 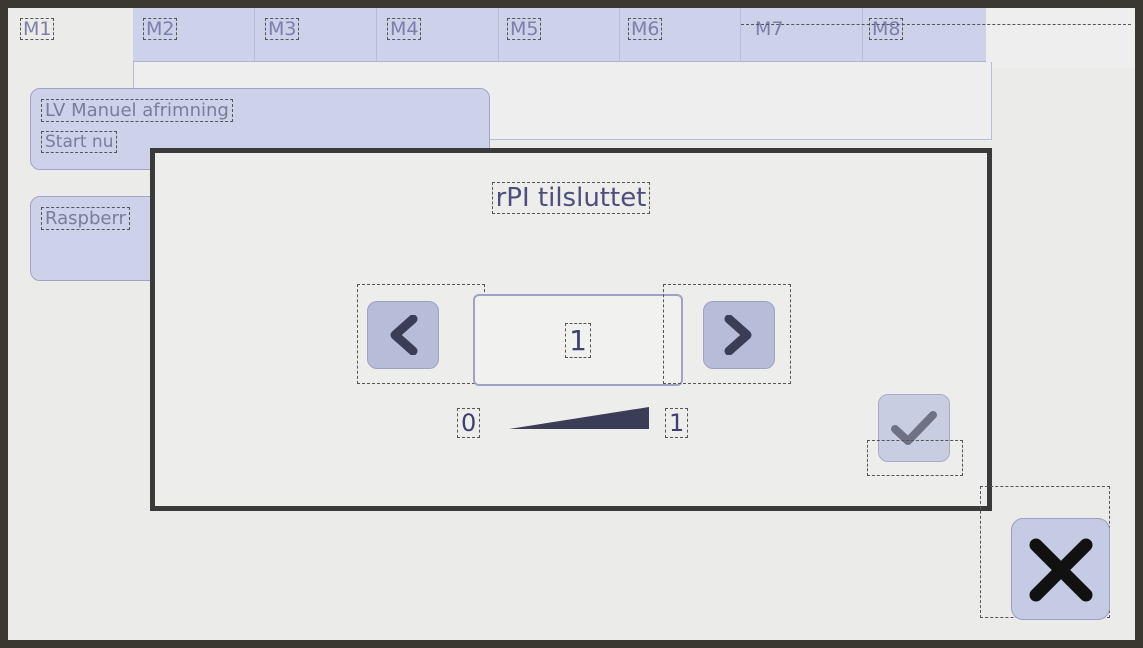 What do you see at coordinates (677, 423) in the screenshot?
I see `range-max-label: 1` at bounding box center [677, 423].